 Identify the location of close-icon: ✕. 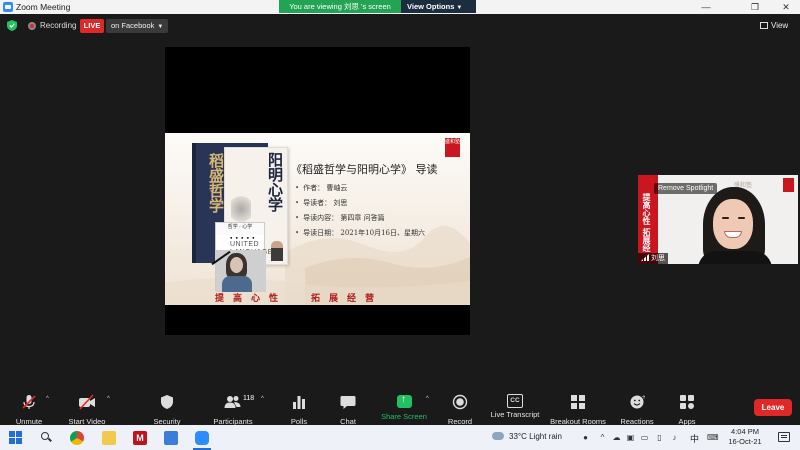
(786, 7).